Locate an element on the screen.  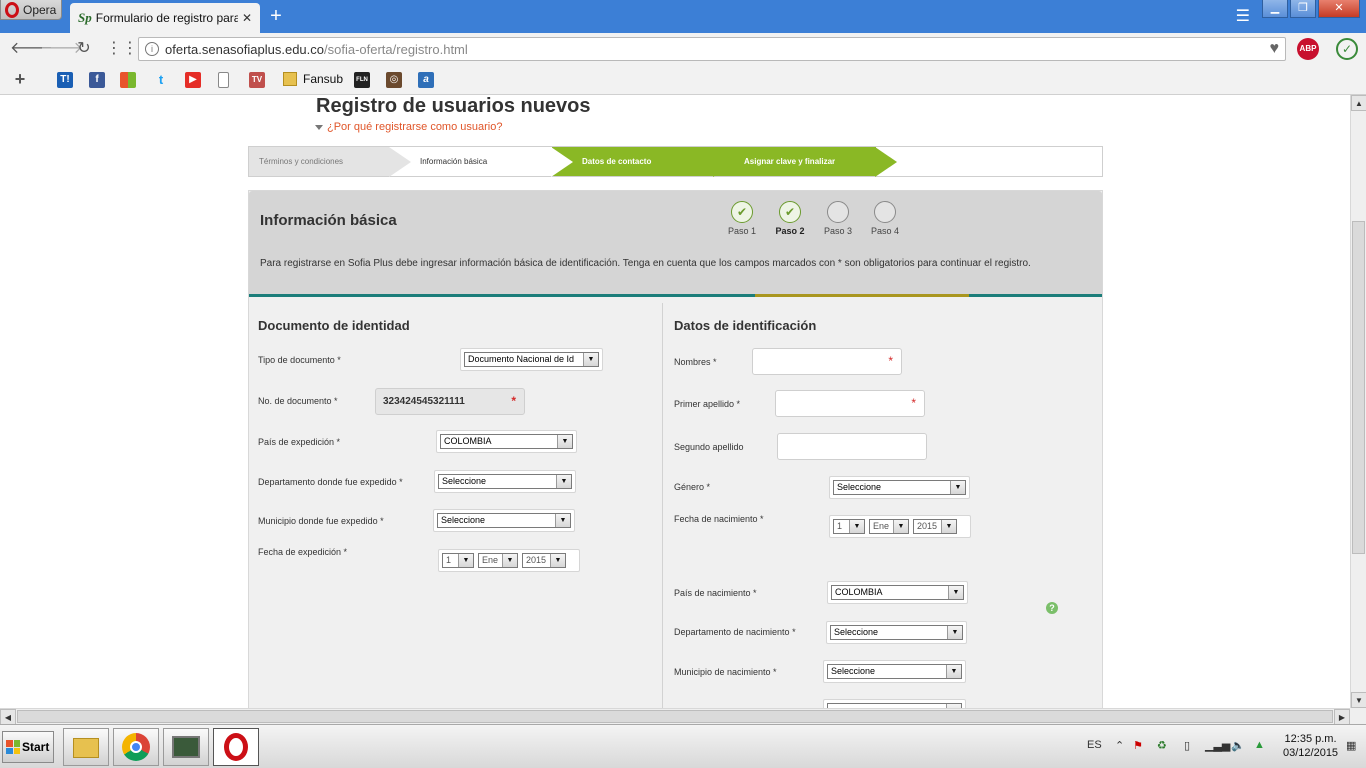
tray-expand-icon: ⌃ is located at coordinates (1119, 745).